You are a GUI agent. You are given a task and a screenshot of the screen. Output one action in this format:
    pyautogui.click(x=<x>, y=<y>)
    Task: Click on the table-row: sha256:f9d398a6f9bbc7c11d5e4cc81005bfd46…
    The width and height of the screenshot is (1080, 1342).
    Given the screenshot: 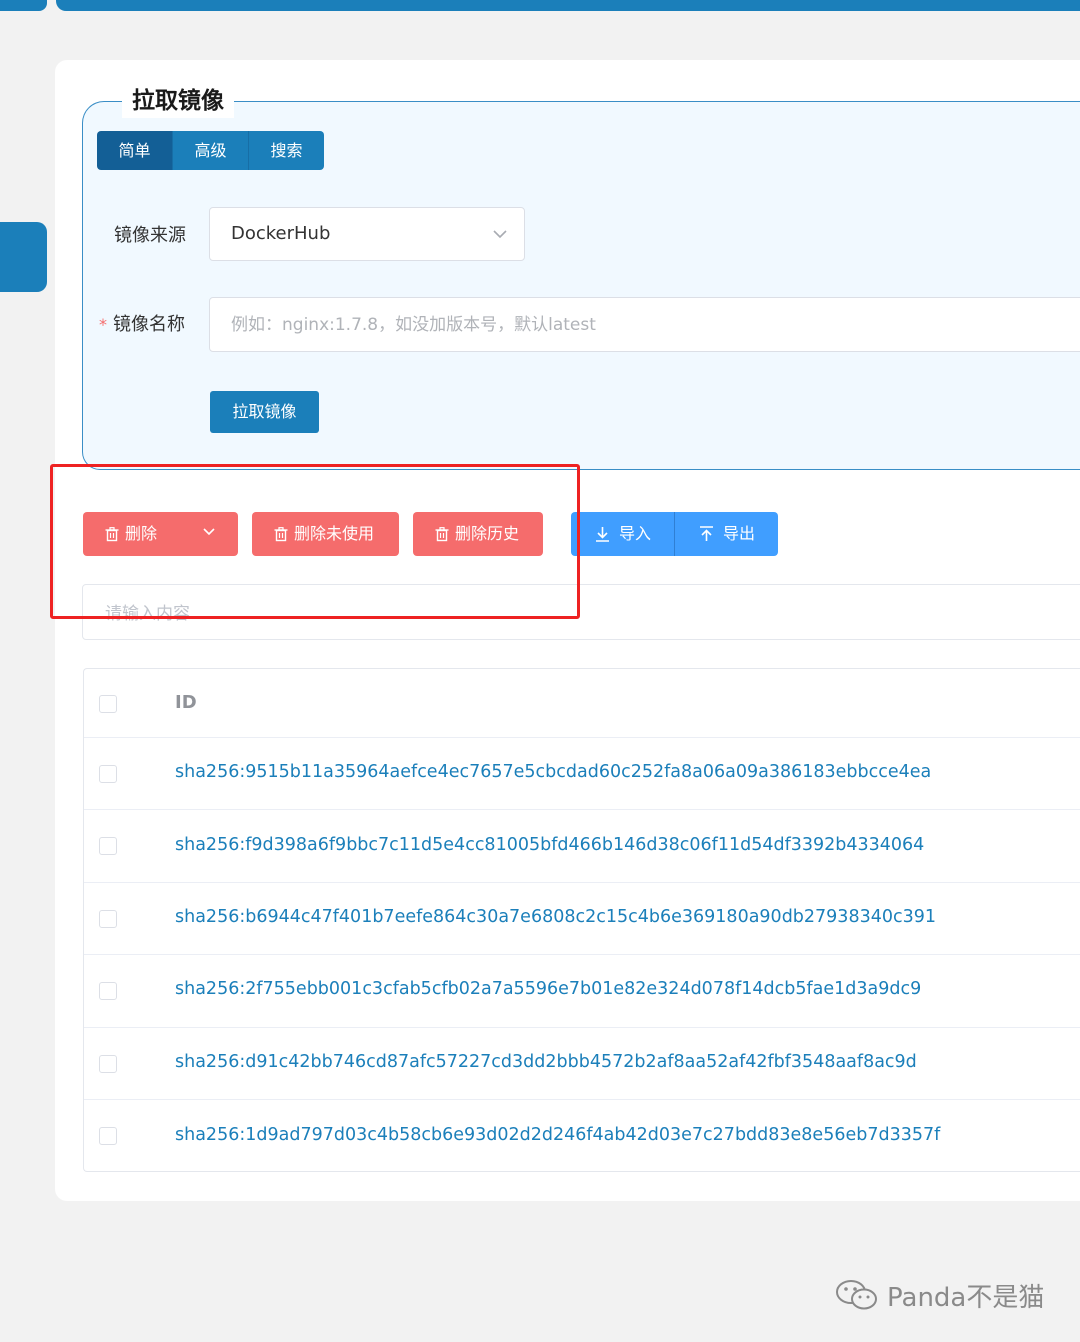 What is the action you would take?
    pyautogui.click(x=582, y=846)
    